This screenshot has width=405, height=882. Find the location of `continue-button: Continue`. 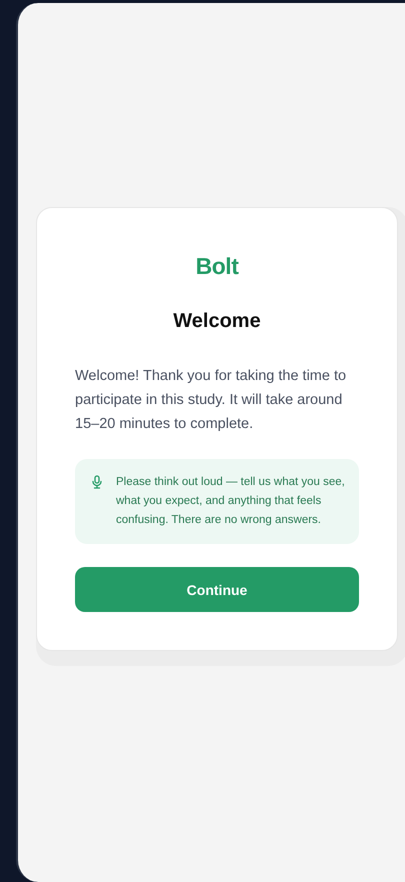

continue-button: Continue is located at coordinates (217, 589).